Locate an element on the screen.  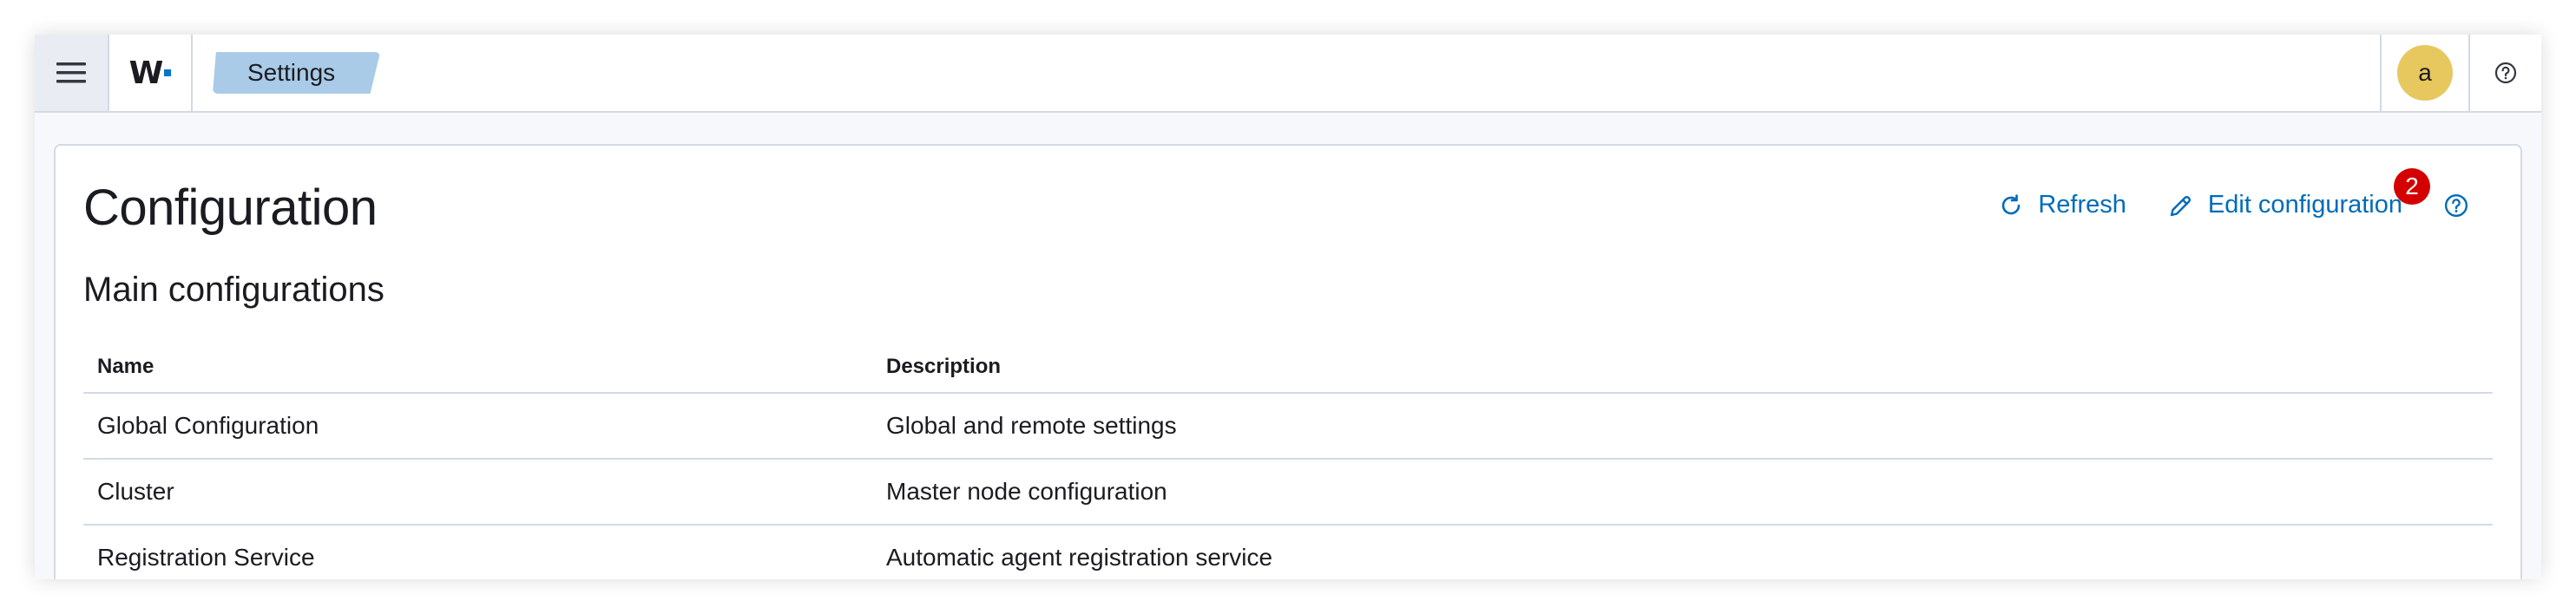
table-row: Cluster Master node configuration is located at coordinates (1288, 493).